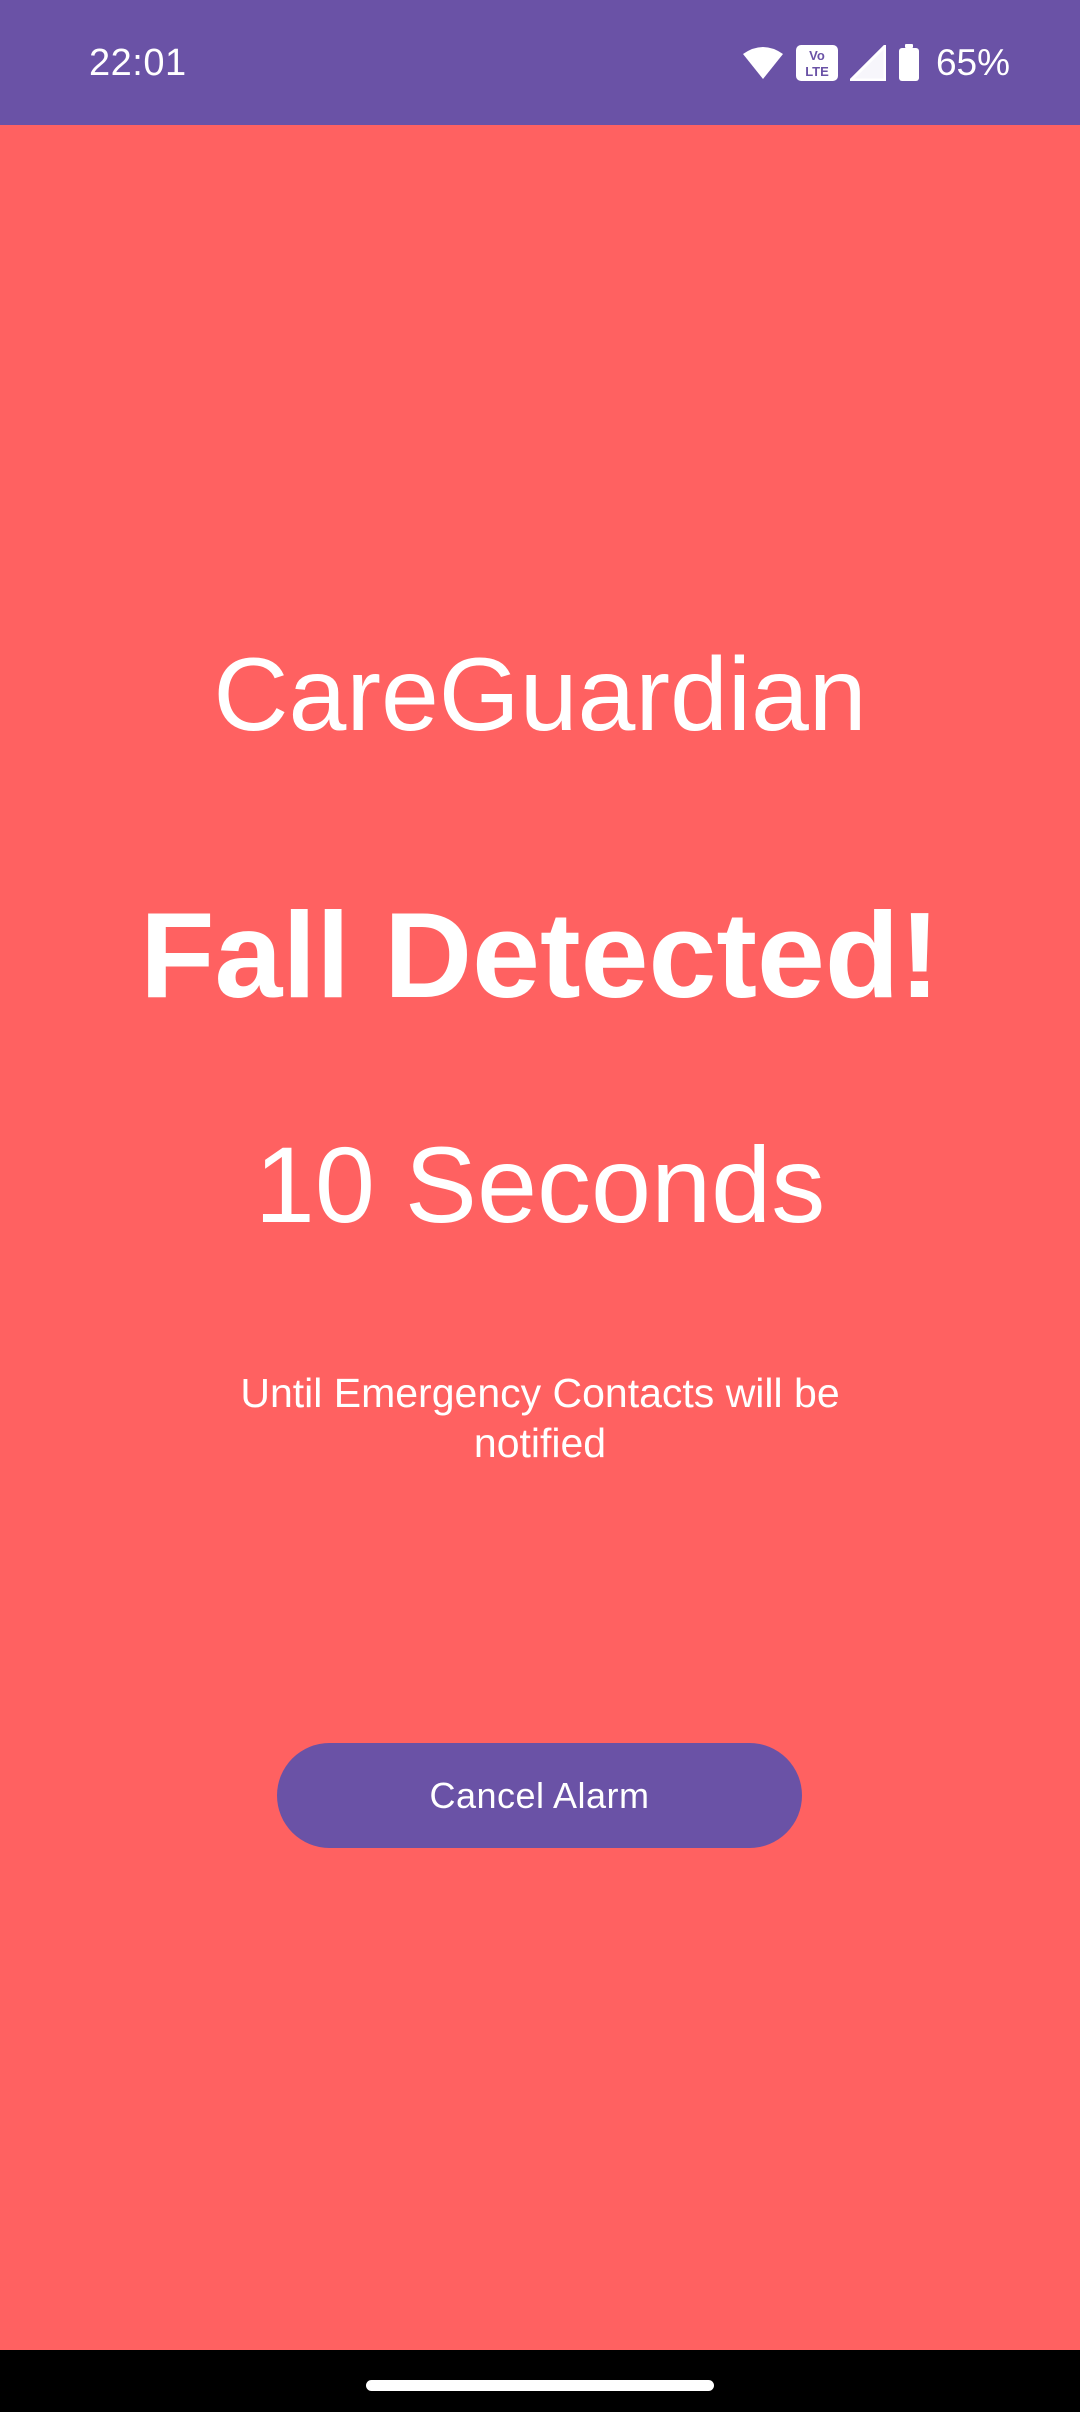 This screenshot has height=2412, width=1080. Describe the element at coordinates (540, 695) in the screenshot. I see `app-title: CareGuardian` at that location.